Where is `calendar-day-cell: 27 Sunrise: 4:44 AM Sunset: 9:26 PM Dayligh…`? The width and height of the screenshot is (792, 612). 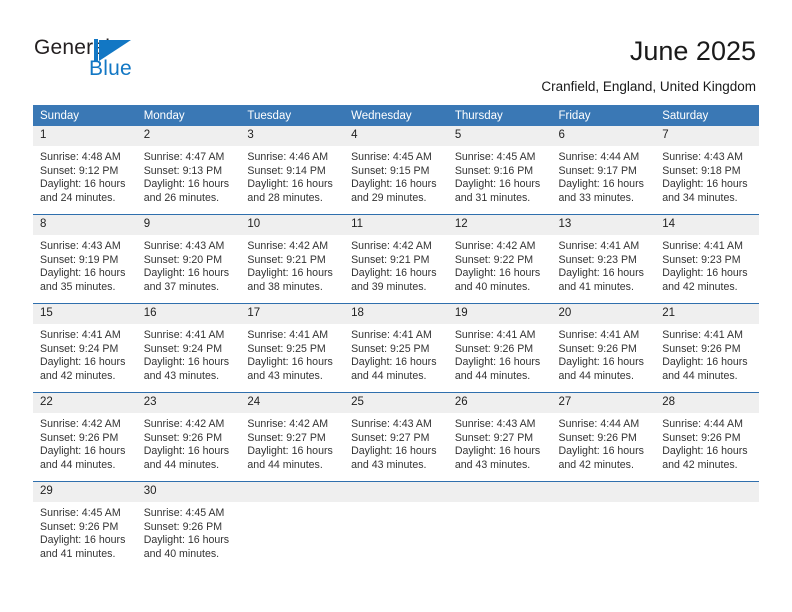
calendar-day-cell: 27 Sunrise: 4:44 AM Sunset: 9:26 PM Dayligh… is located at coordinates (603, 437).